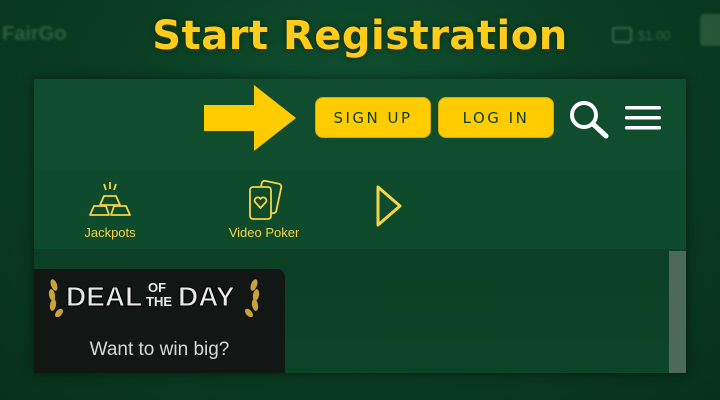  What do you see at coordinates (264, 232) in the screenshot?
I see `category-label: Video Poker` at bounding box center [264, 232].